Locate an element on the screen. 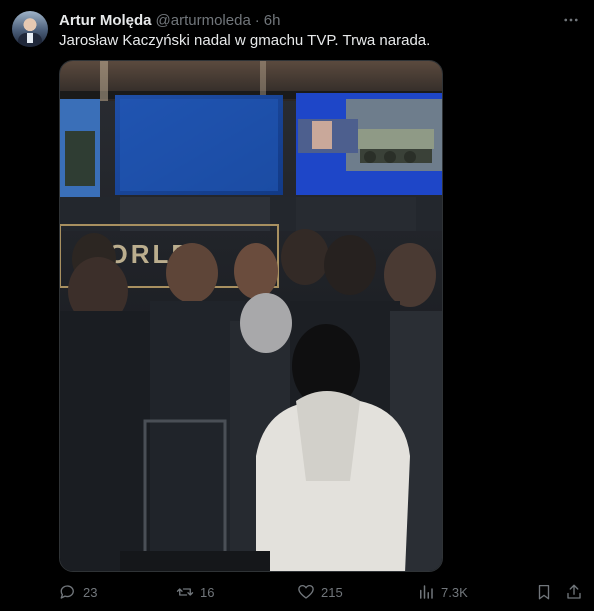  more-horizontal-icon is located at coordinates (571, 20).